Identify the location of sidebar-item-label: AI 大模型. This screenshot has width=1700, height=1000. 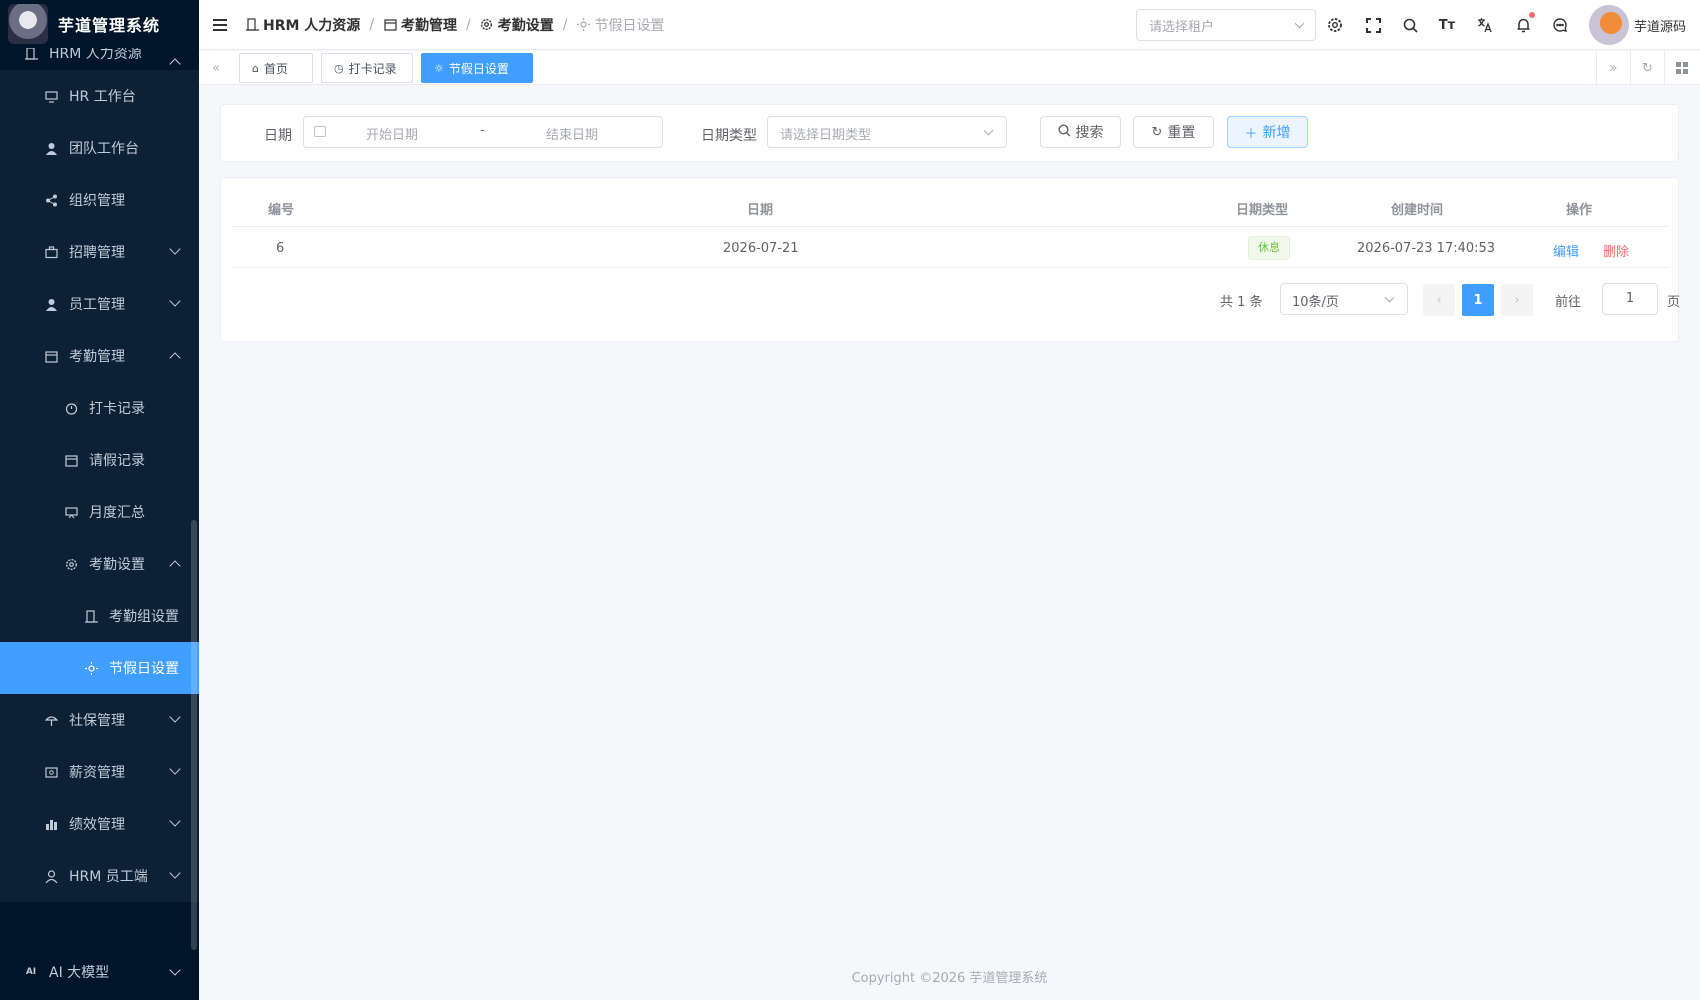
(79, 973).